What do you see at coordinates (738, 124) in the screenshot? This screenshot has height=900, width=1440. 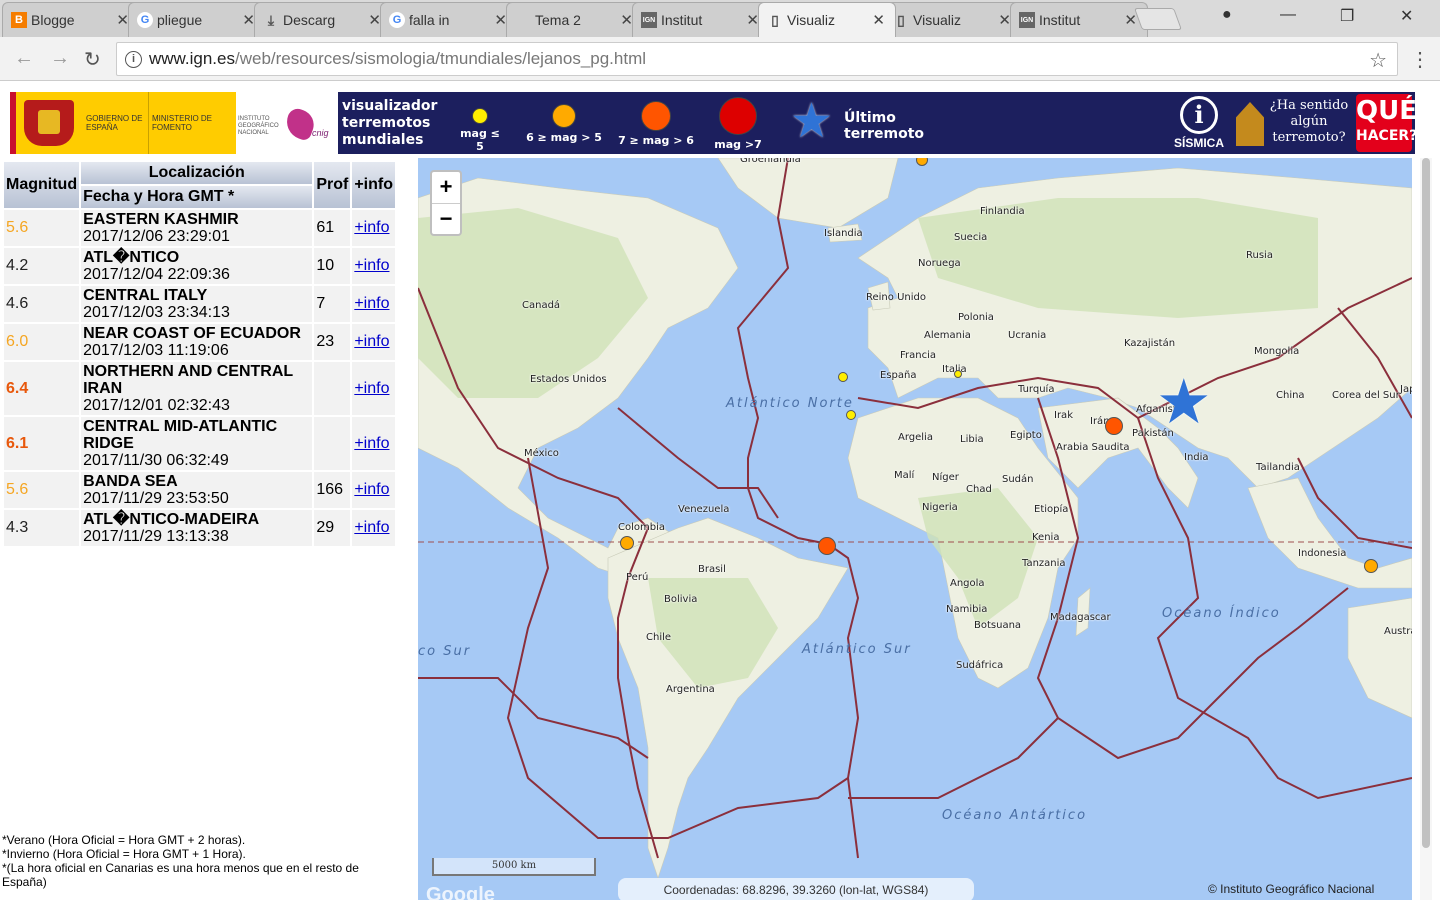 I see `magnitude-legend-item: mag >7` at bounding box center [738, 124].